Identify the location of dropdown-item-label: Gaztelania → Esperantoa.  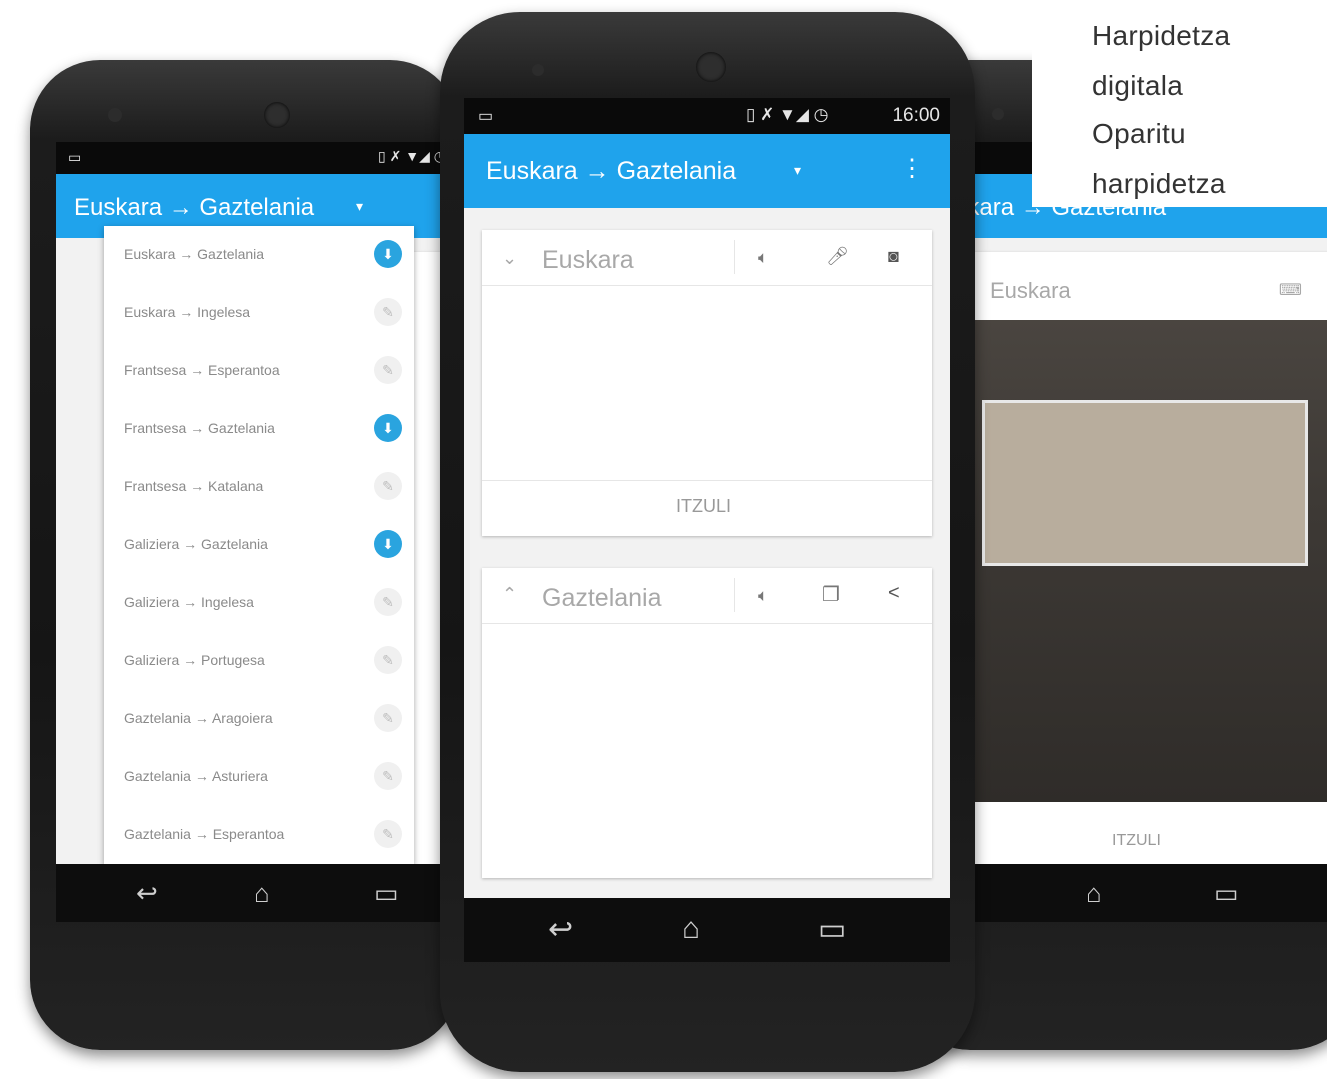
(204, 834).